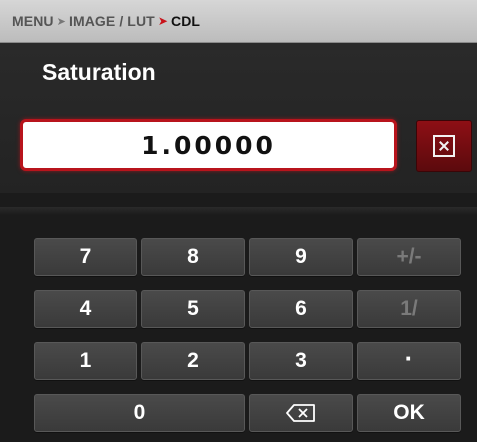 The image size is (477, 442). I want to click on breadcrumb: MENU ➤ IMAGE / LUT ➤ CDL, so click(238, 21).